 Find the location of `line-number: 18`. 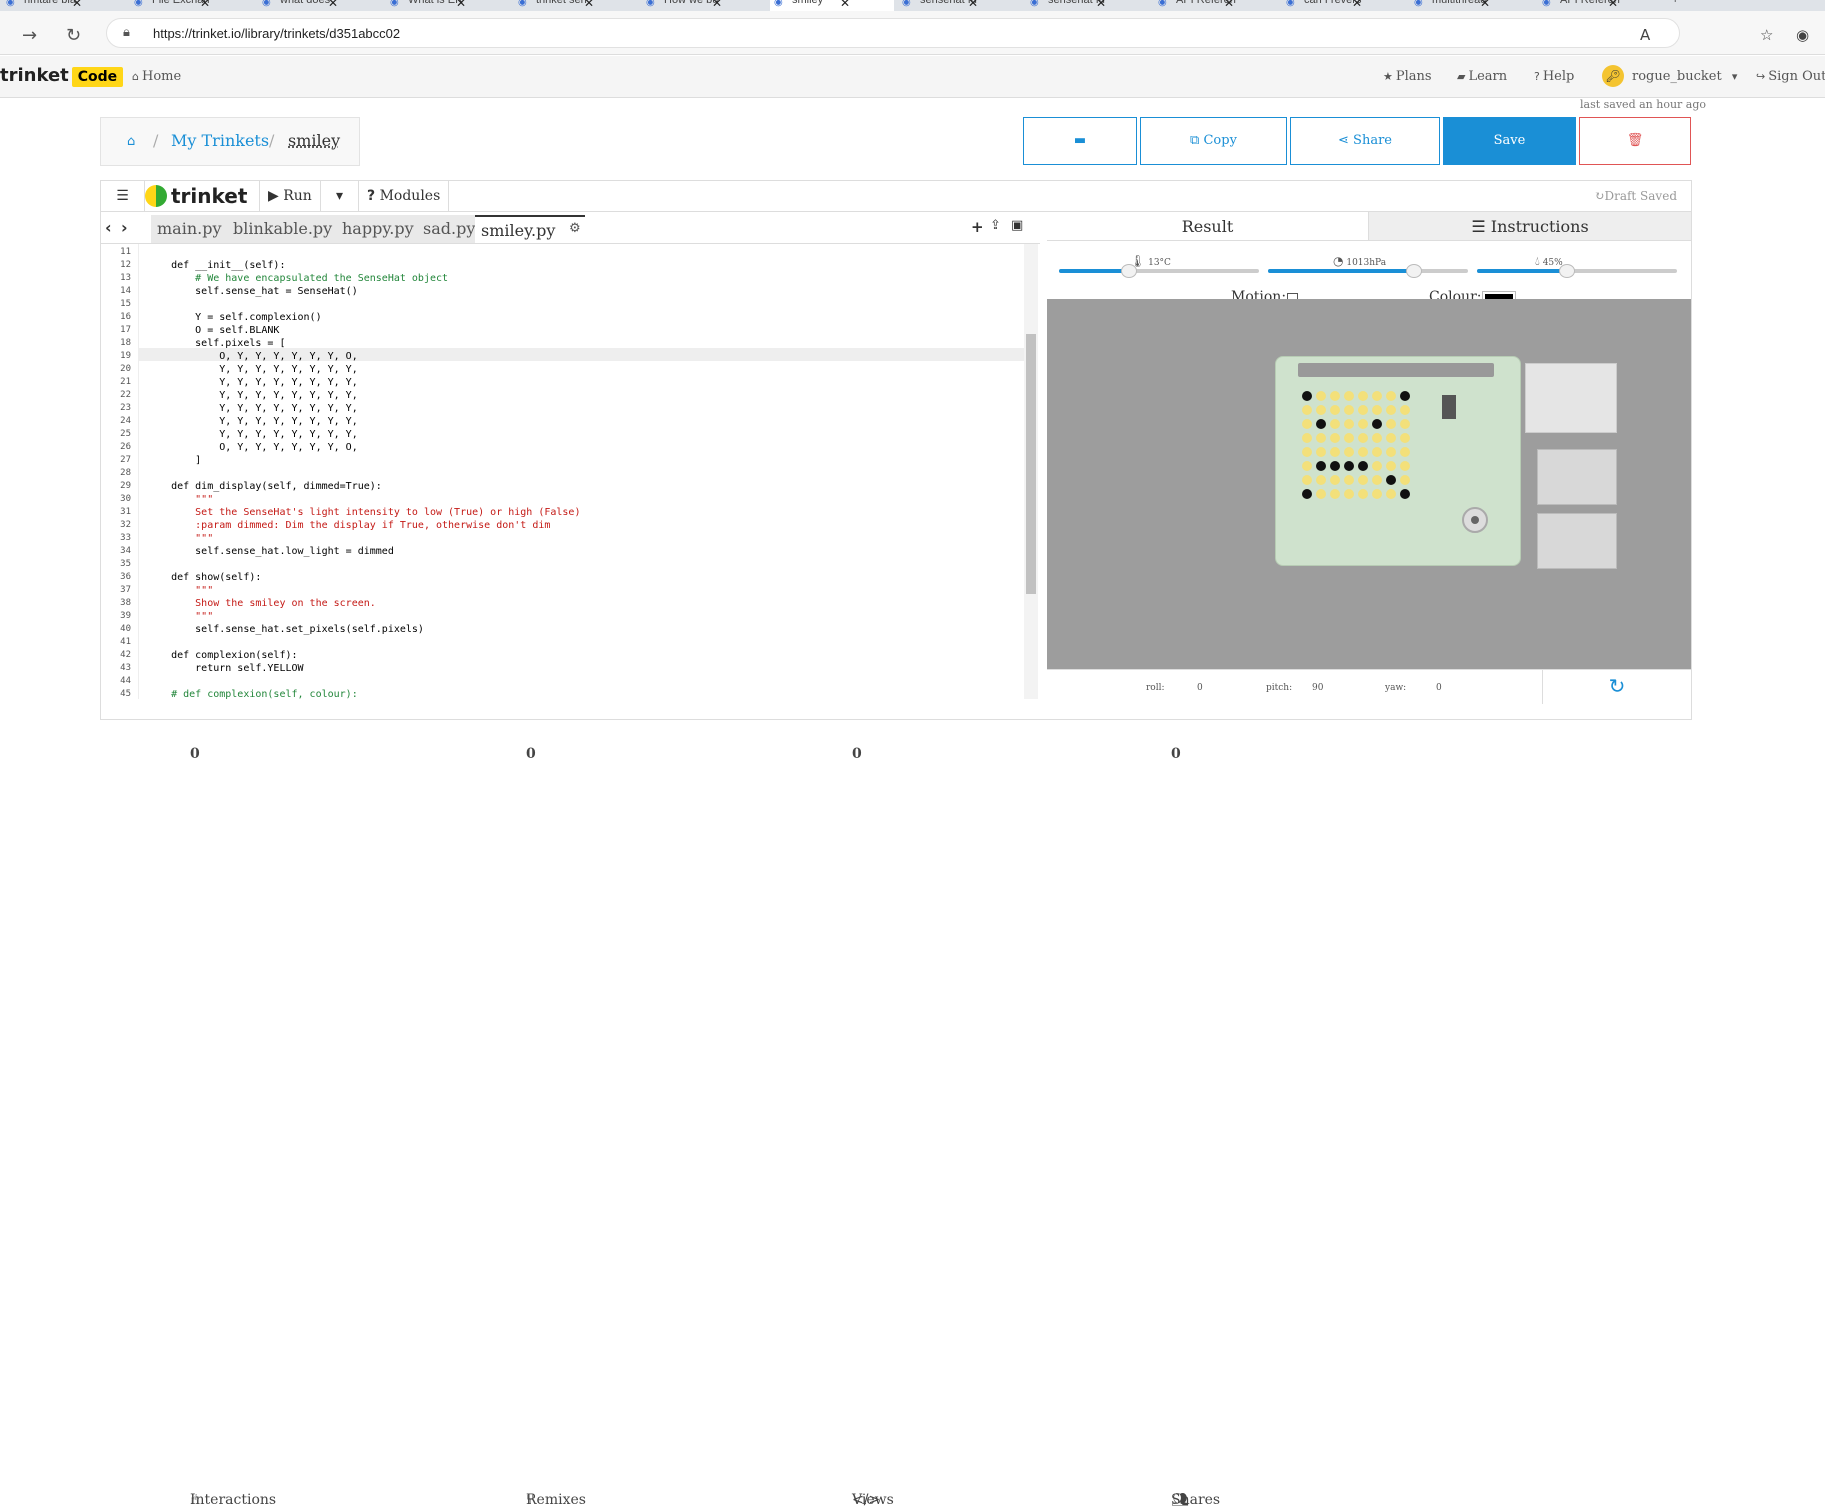

line-number: 18 is located at coordinates (125, 343).